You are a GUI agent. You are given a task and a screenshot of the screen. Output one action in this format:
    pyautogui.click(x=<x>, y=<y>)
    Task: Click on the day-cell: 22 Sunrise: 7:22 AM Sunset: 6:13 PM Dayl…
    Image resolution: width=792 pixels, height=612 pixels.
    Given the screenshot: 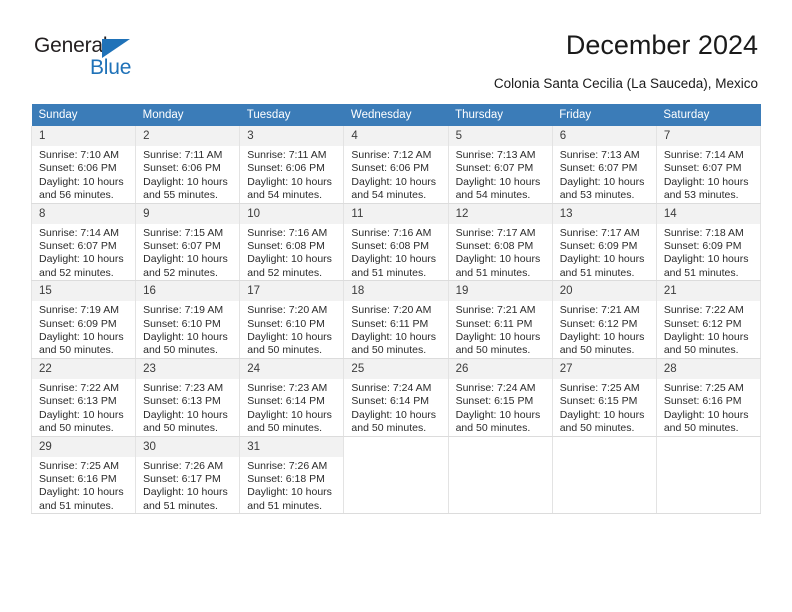 What is the action you would take?
    pyautogui.click(x=83, y=397)
    